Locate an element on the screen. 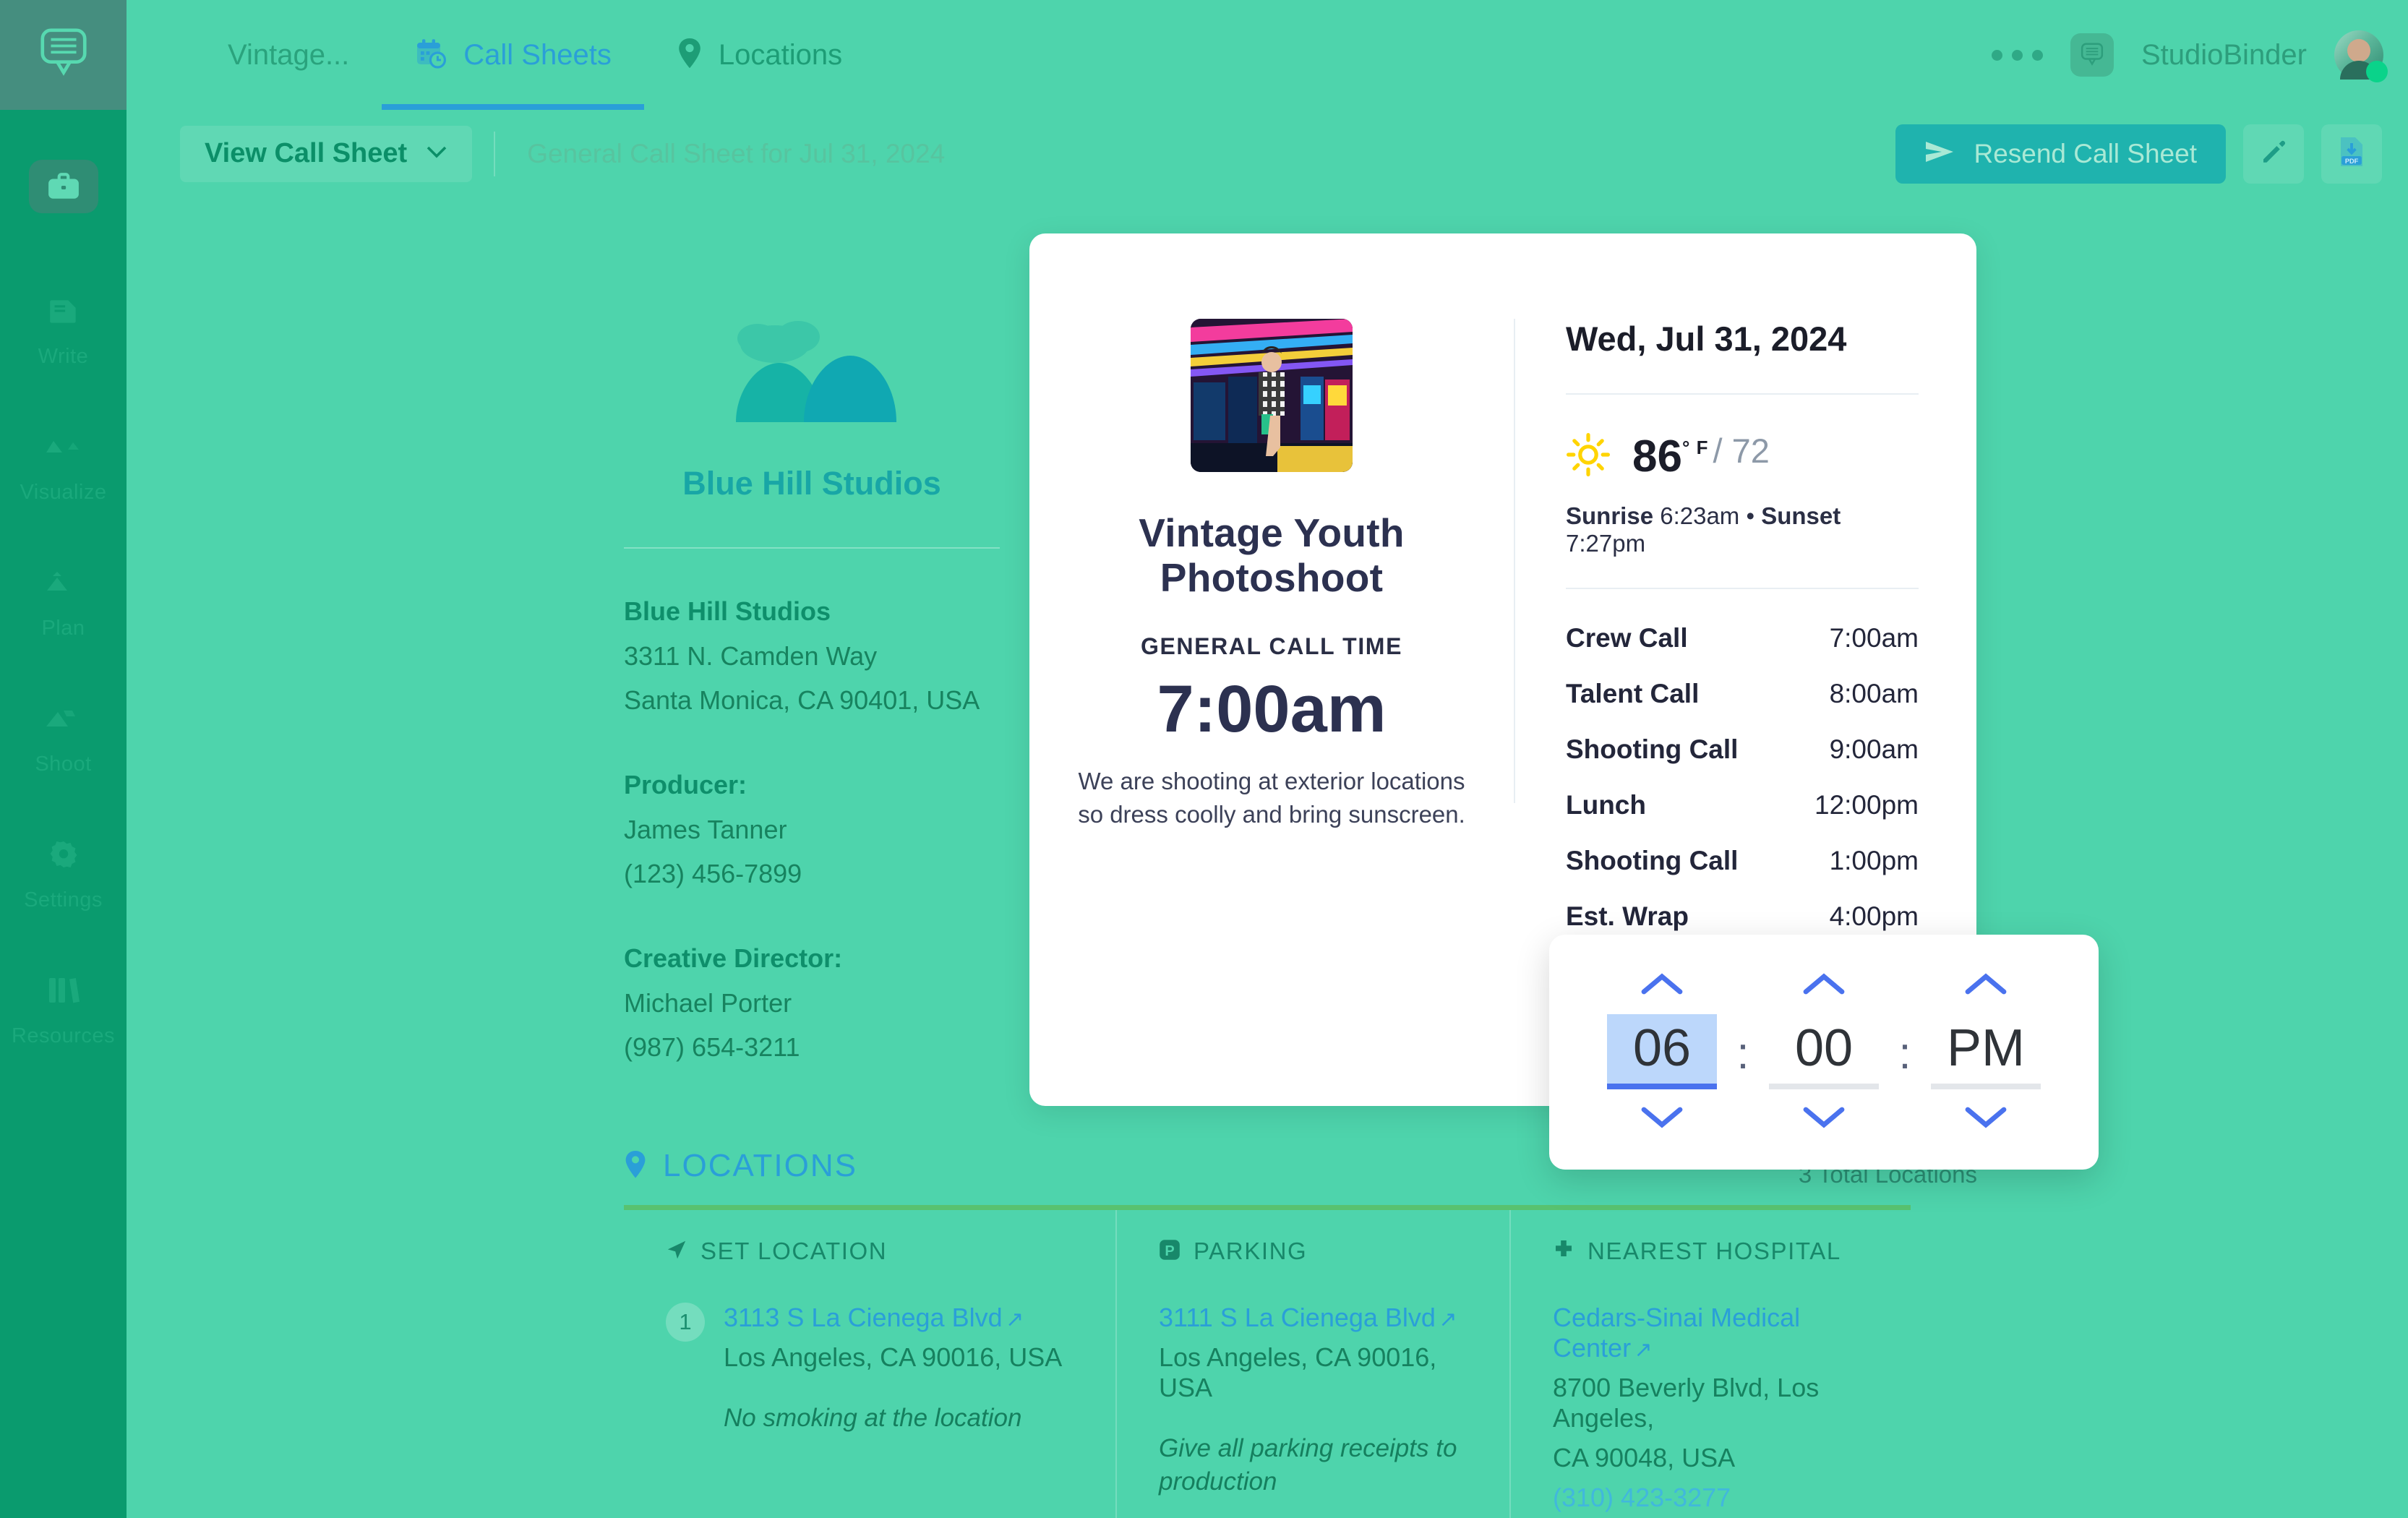 Image resolution: width=2408 pixels, height=1518 pixels. status-badge is located at coordinates (2377, 71).